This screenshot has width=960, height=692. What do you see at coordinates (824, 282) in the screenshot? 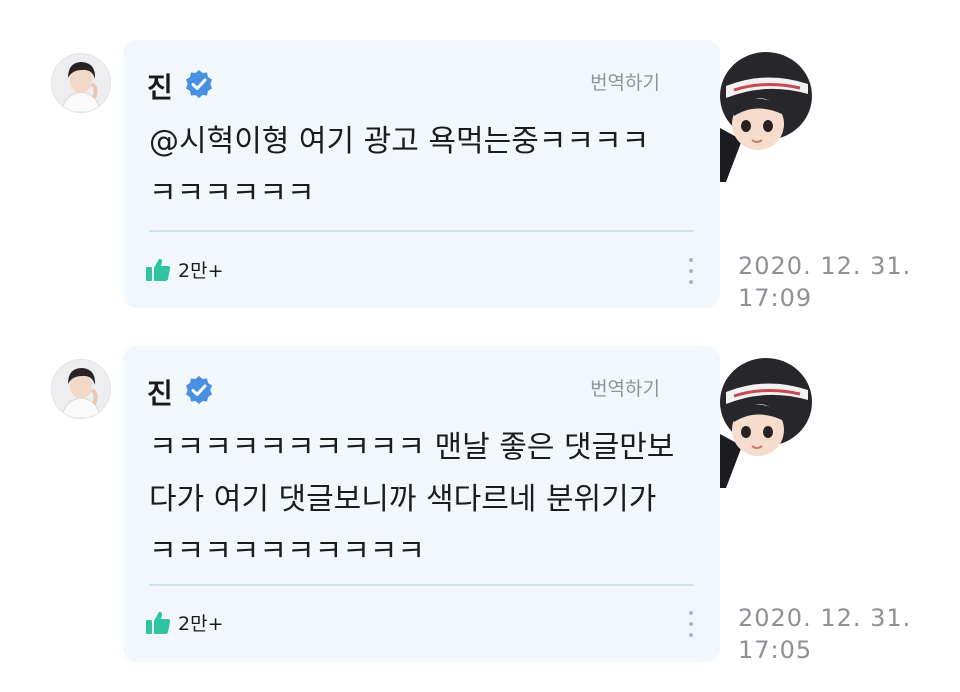
I see `timestamp: 2020. 12. 31. 17:09` at bounding box center [824, 282].